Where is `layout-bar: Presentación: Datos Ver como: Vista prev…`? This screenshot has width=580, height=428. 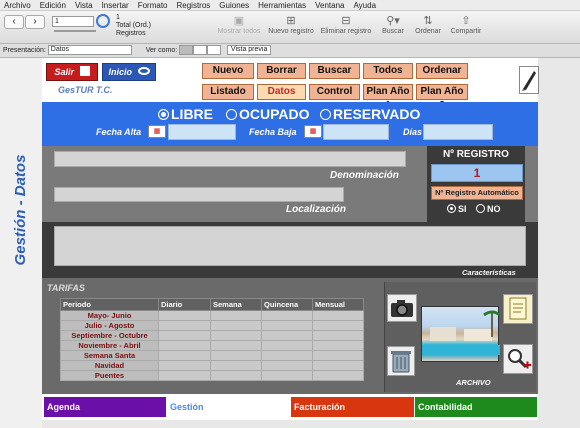 layout-bar: Presentación: Datos Ver como: Vista prev… is located at coordinates (290, 51).